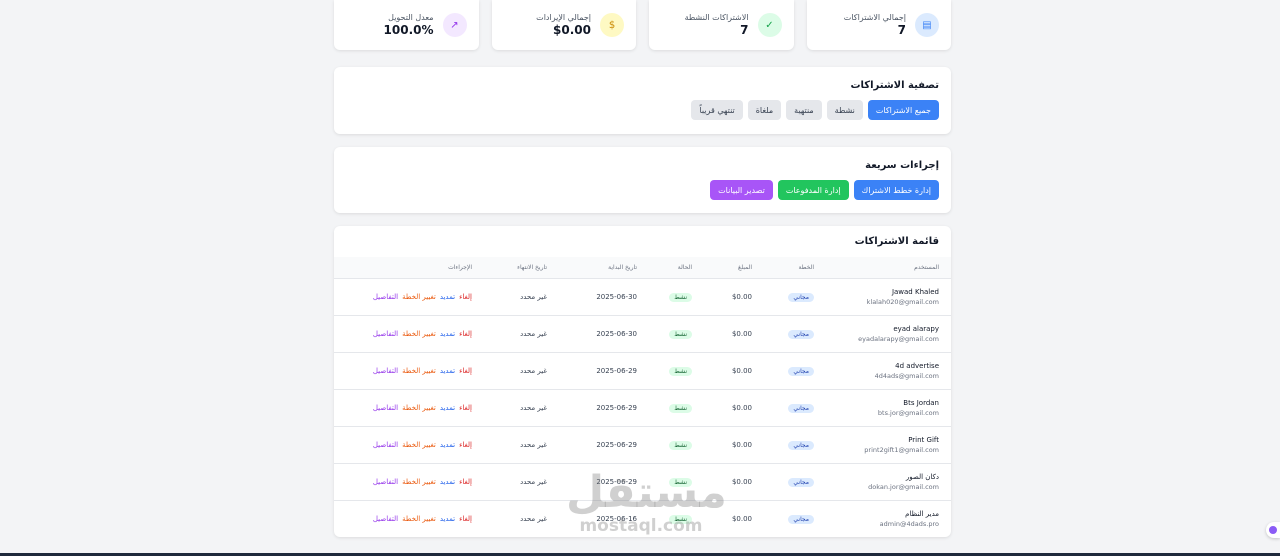  I want to click on user-cell: Print Gift print2gift1@gmail.com, so click(888, 444).